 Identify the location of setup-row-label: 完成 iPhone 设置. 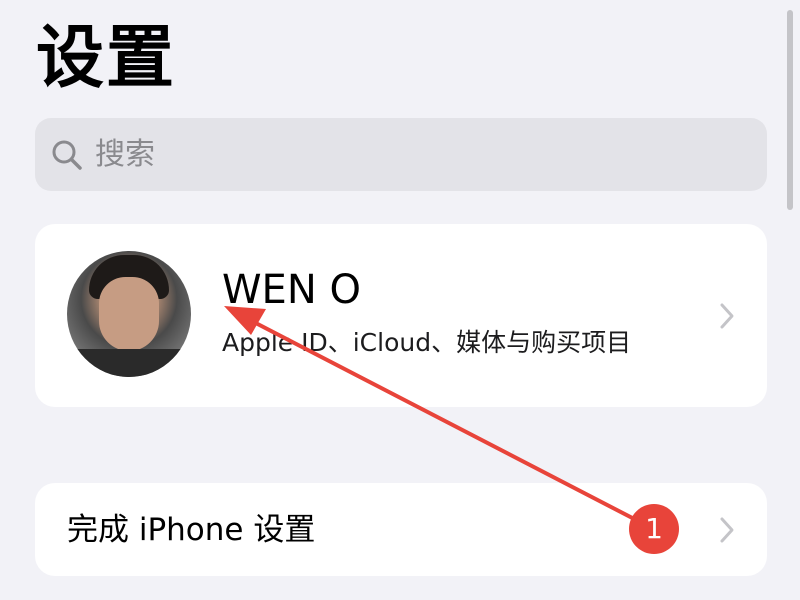
(191, 530).